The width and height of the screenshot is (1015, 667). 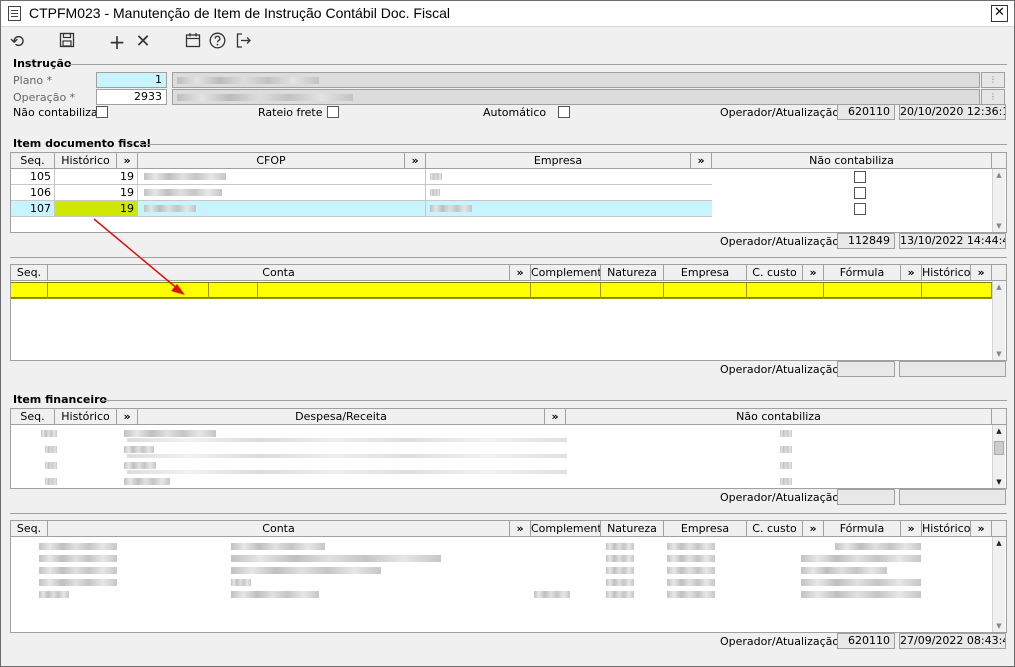 What do you see at coordinates (564, 112) in the screenshot?
I see `automatico-checkbox` at bounding box center [564, 112].